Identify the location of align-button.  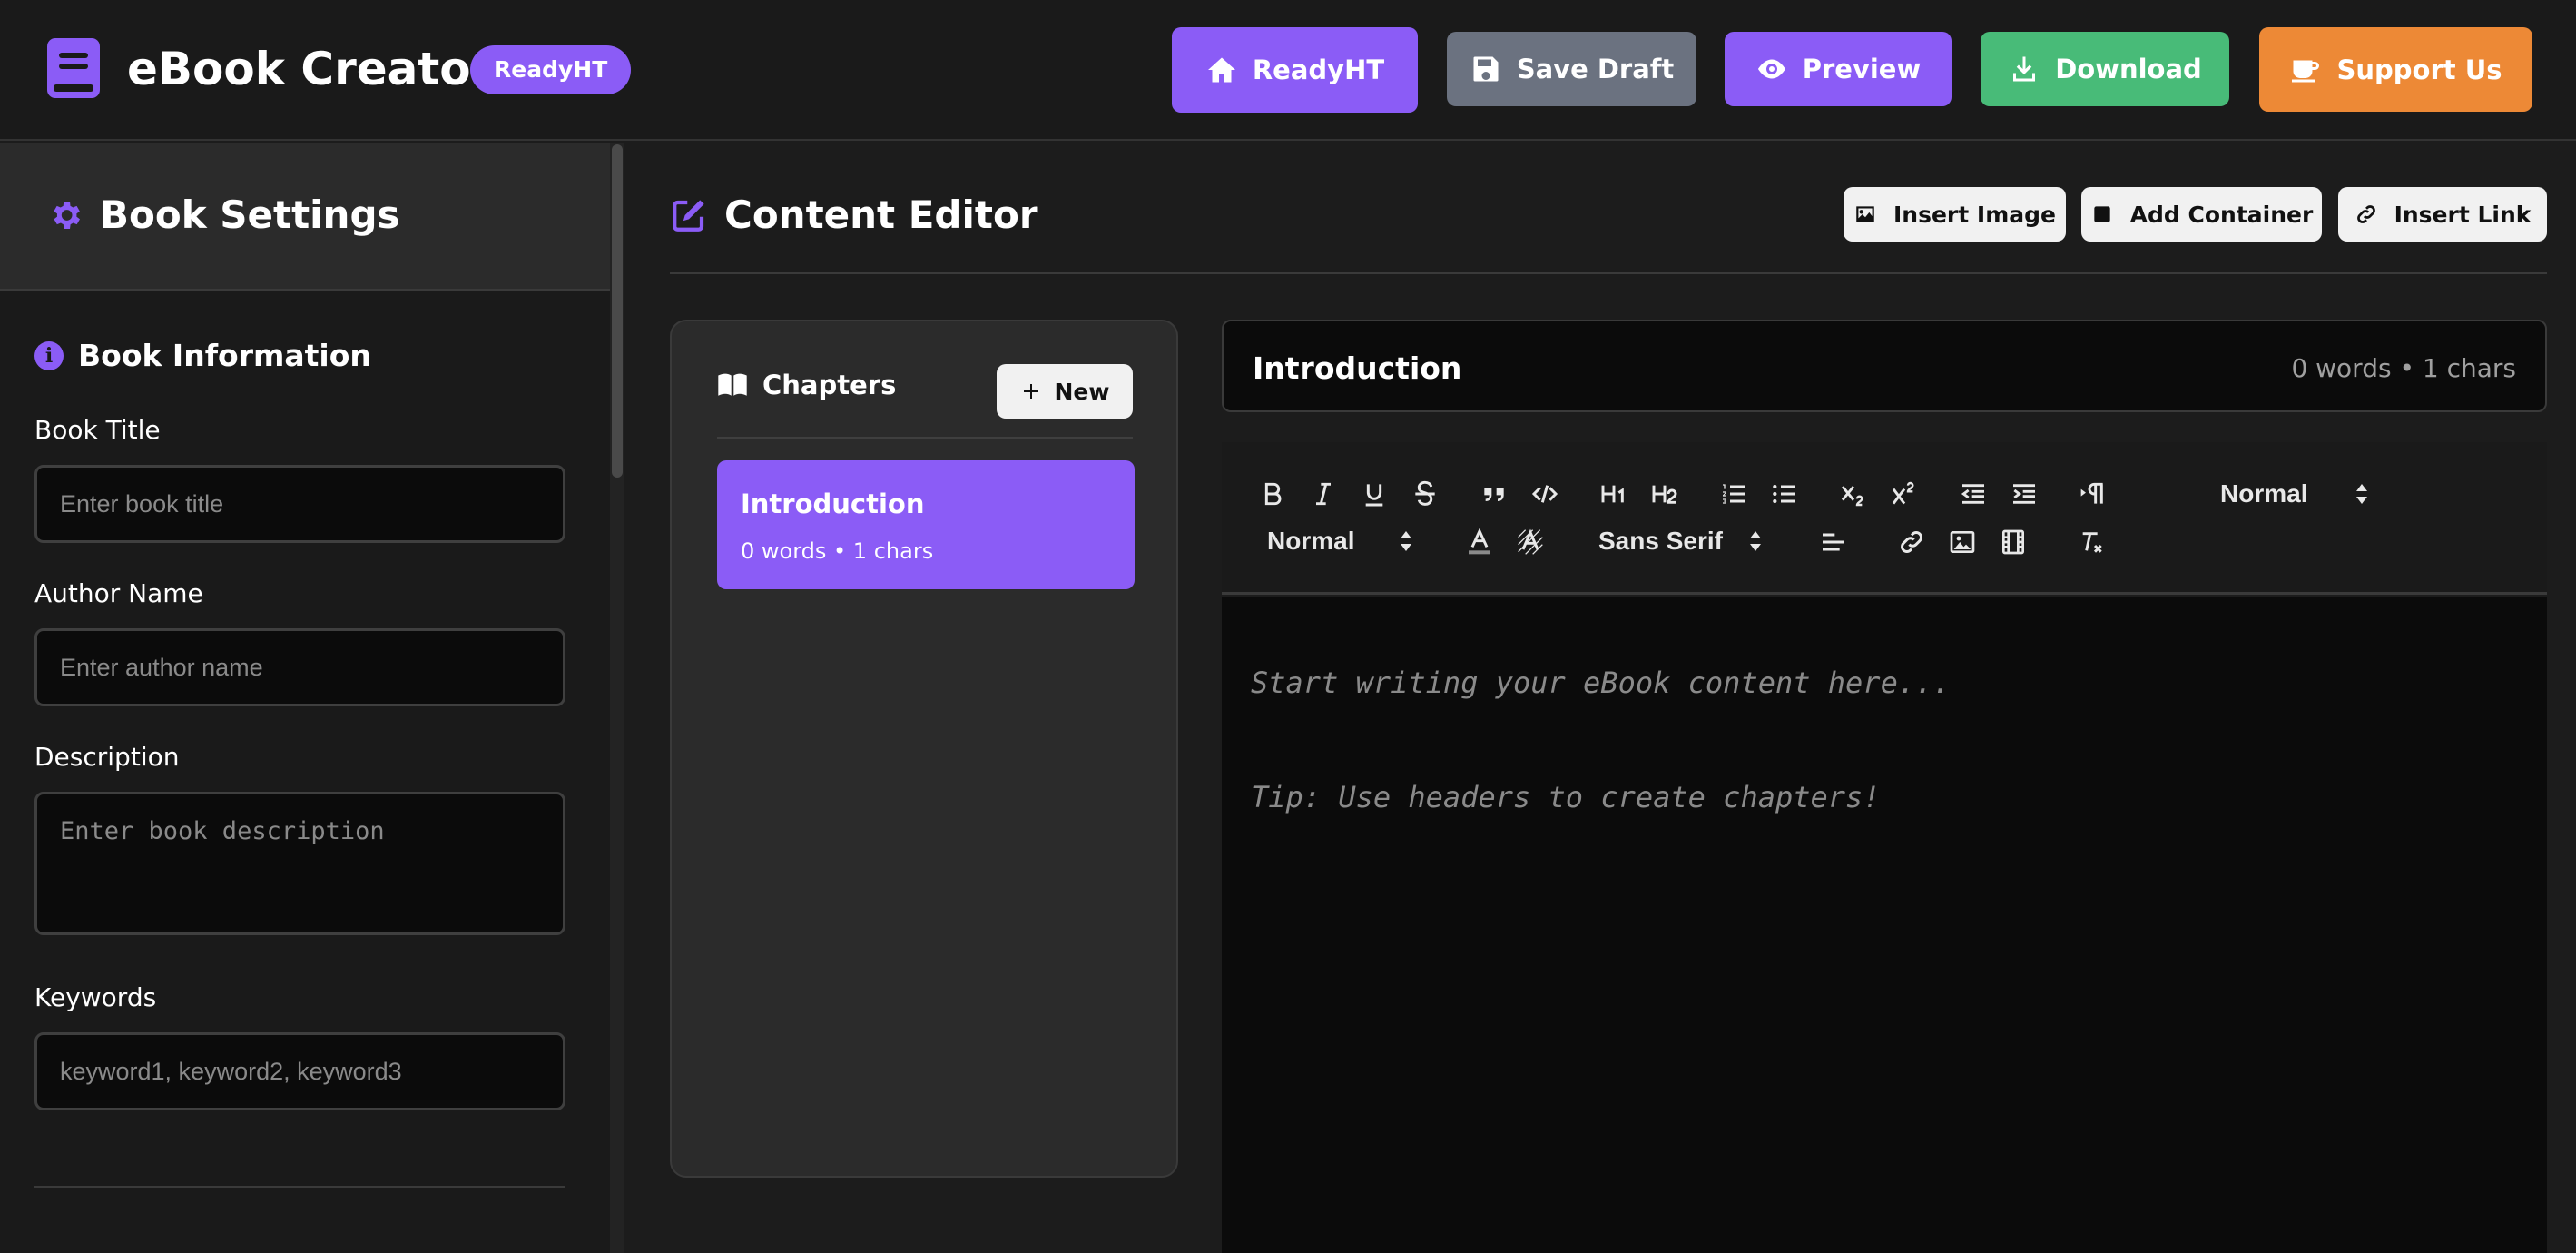
(1833, 542).